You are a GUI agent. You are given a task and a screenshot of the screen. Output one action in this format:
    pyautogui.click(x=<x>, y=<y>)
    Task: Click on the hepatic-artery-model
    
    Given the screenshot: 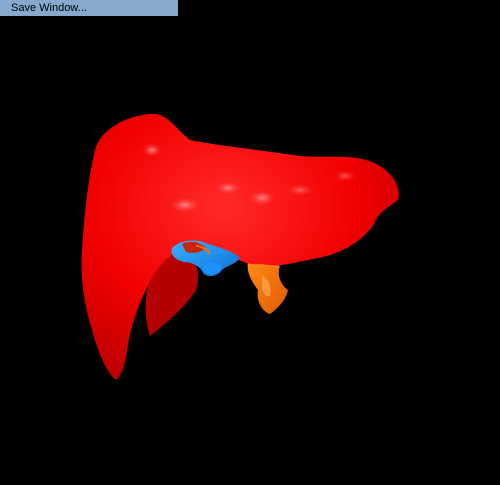 What is the action you would take?
    pyautogui.click(x=267, y=287)
    